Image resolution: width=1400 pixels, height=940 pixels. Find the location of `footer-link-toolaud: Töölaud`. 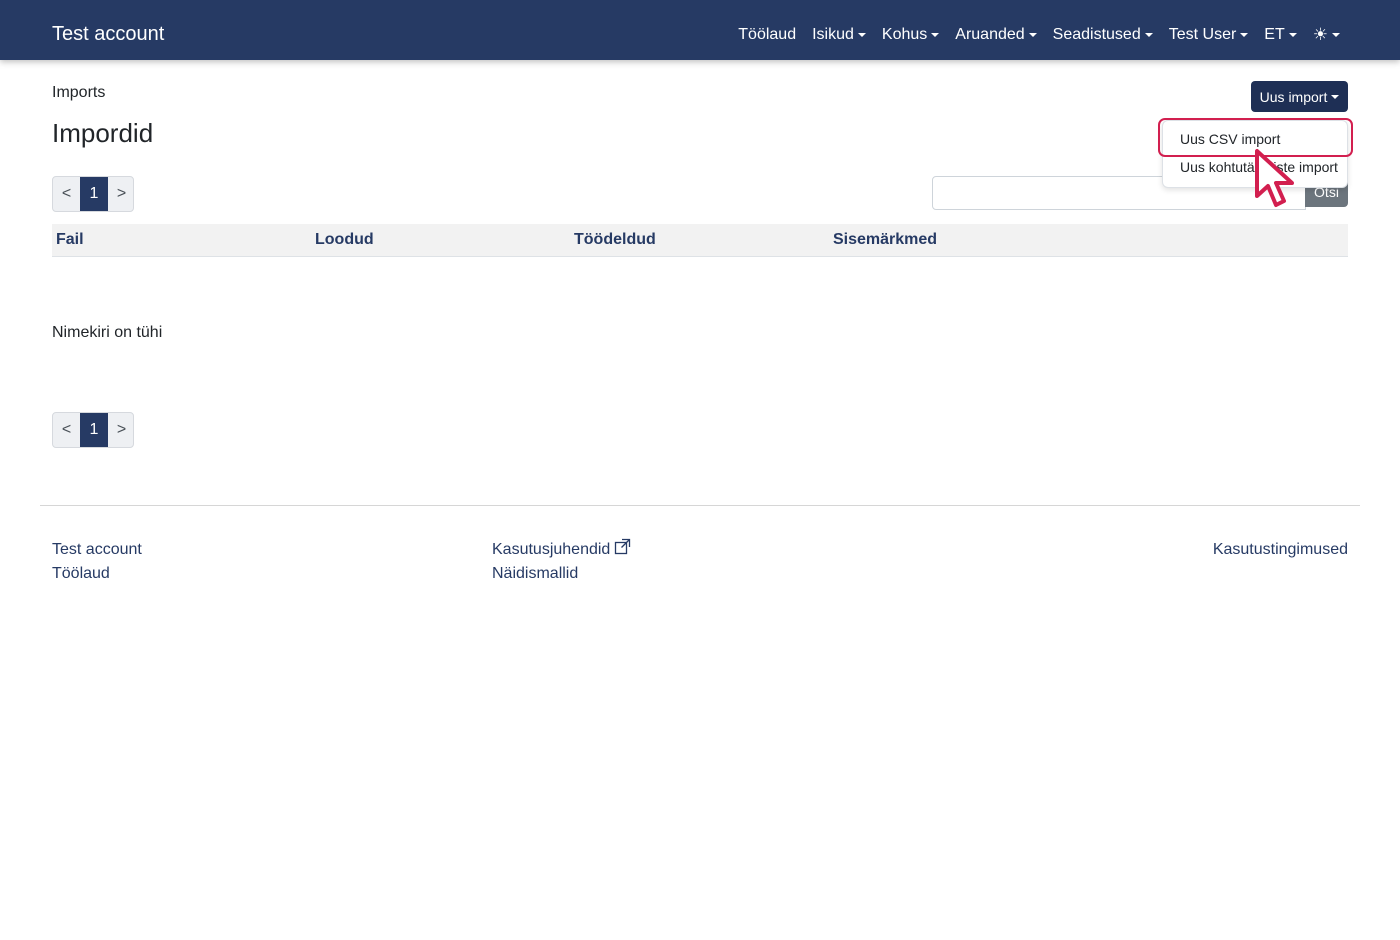

footer-link-toolaud: Töölaud is located at coordinates (81, 574).